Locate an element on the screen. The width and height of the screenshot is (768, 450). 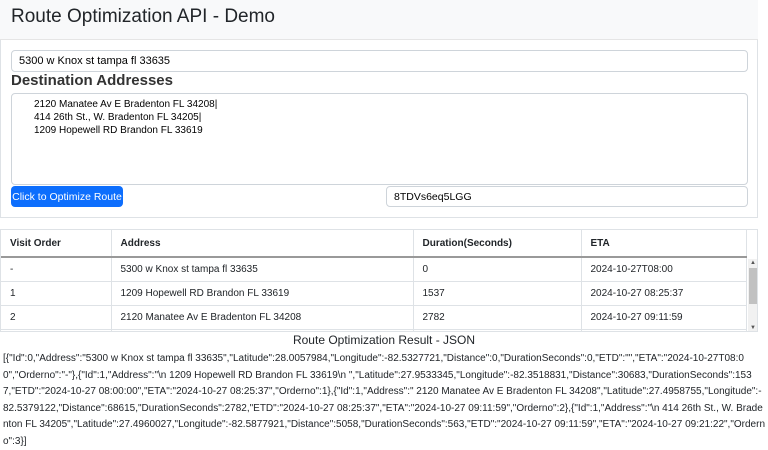
visit-order-cell: - is located at coordinates (56, 269).